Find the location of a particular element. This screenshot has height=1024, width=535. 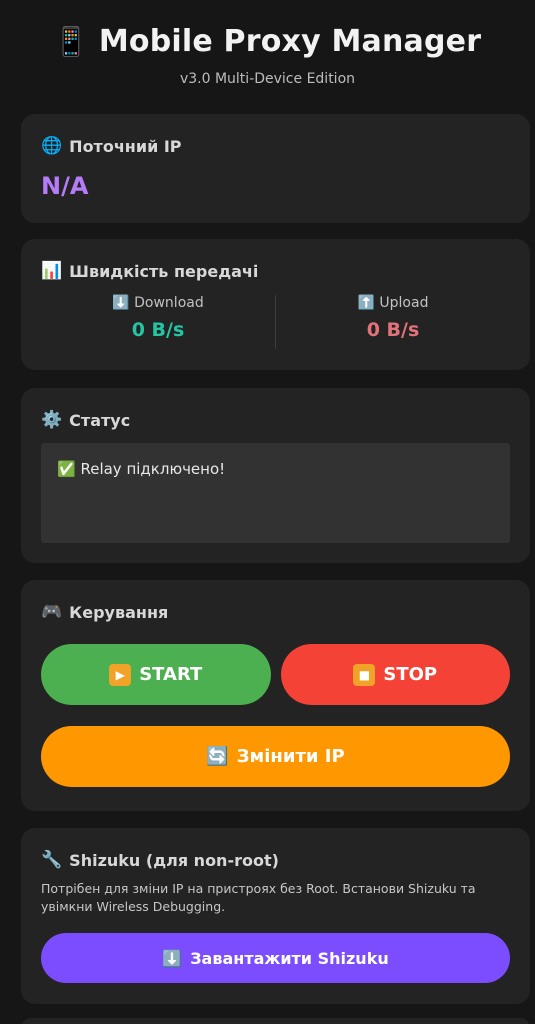

status-title: Статус is located at coordinates (100, 420).